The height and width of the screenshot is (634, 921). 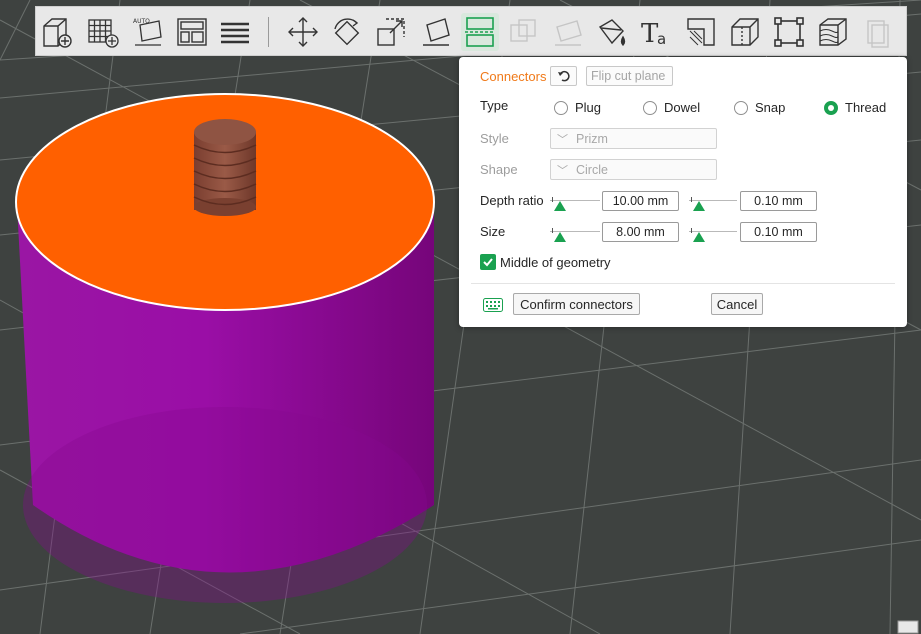 I want to click on main-toolbar: AUTO Ta, so click(x=471, y=31).